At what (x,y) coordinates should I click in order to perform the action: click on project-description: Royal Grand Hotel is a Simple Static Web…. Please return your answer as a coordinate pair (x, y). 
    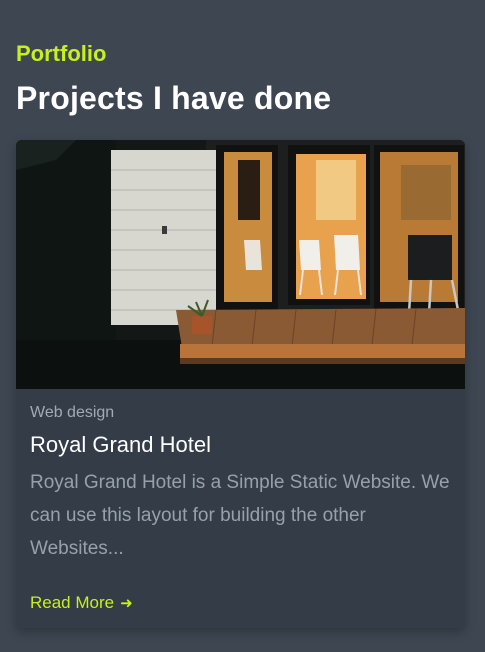
    Looking at the image, I should click on (240, 515).